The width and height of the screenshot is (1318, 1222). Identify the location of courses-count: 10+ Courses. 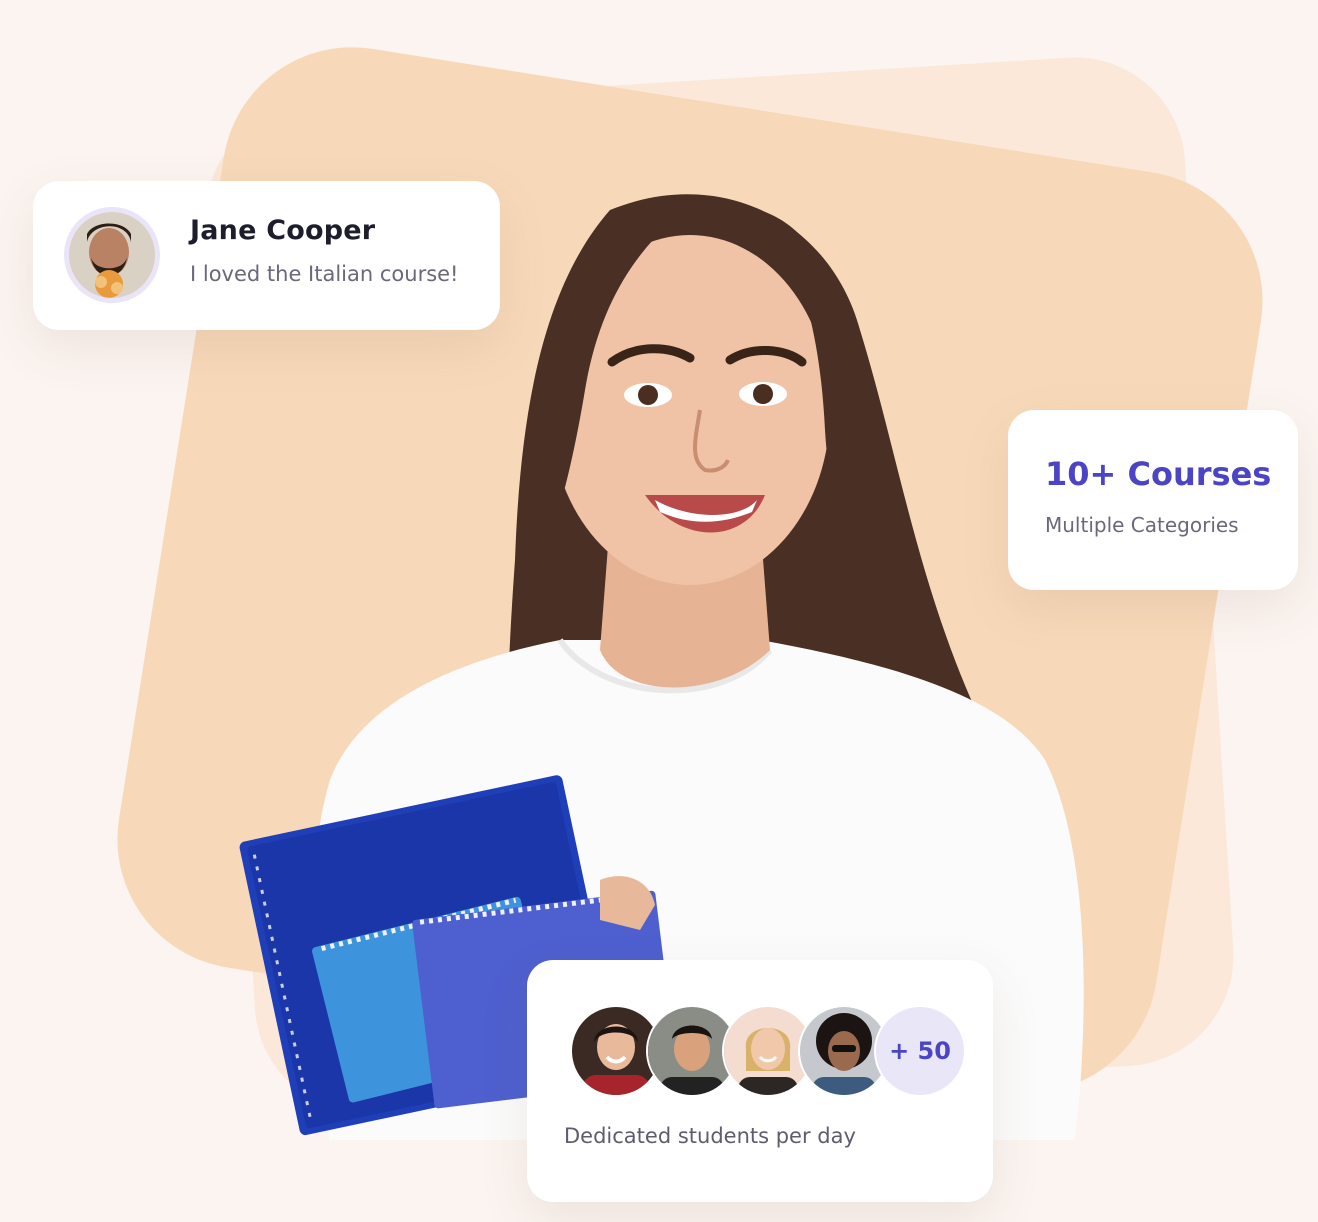
(1158, 474).